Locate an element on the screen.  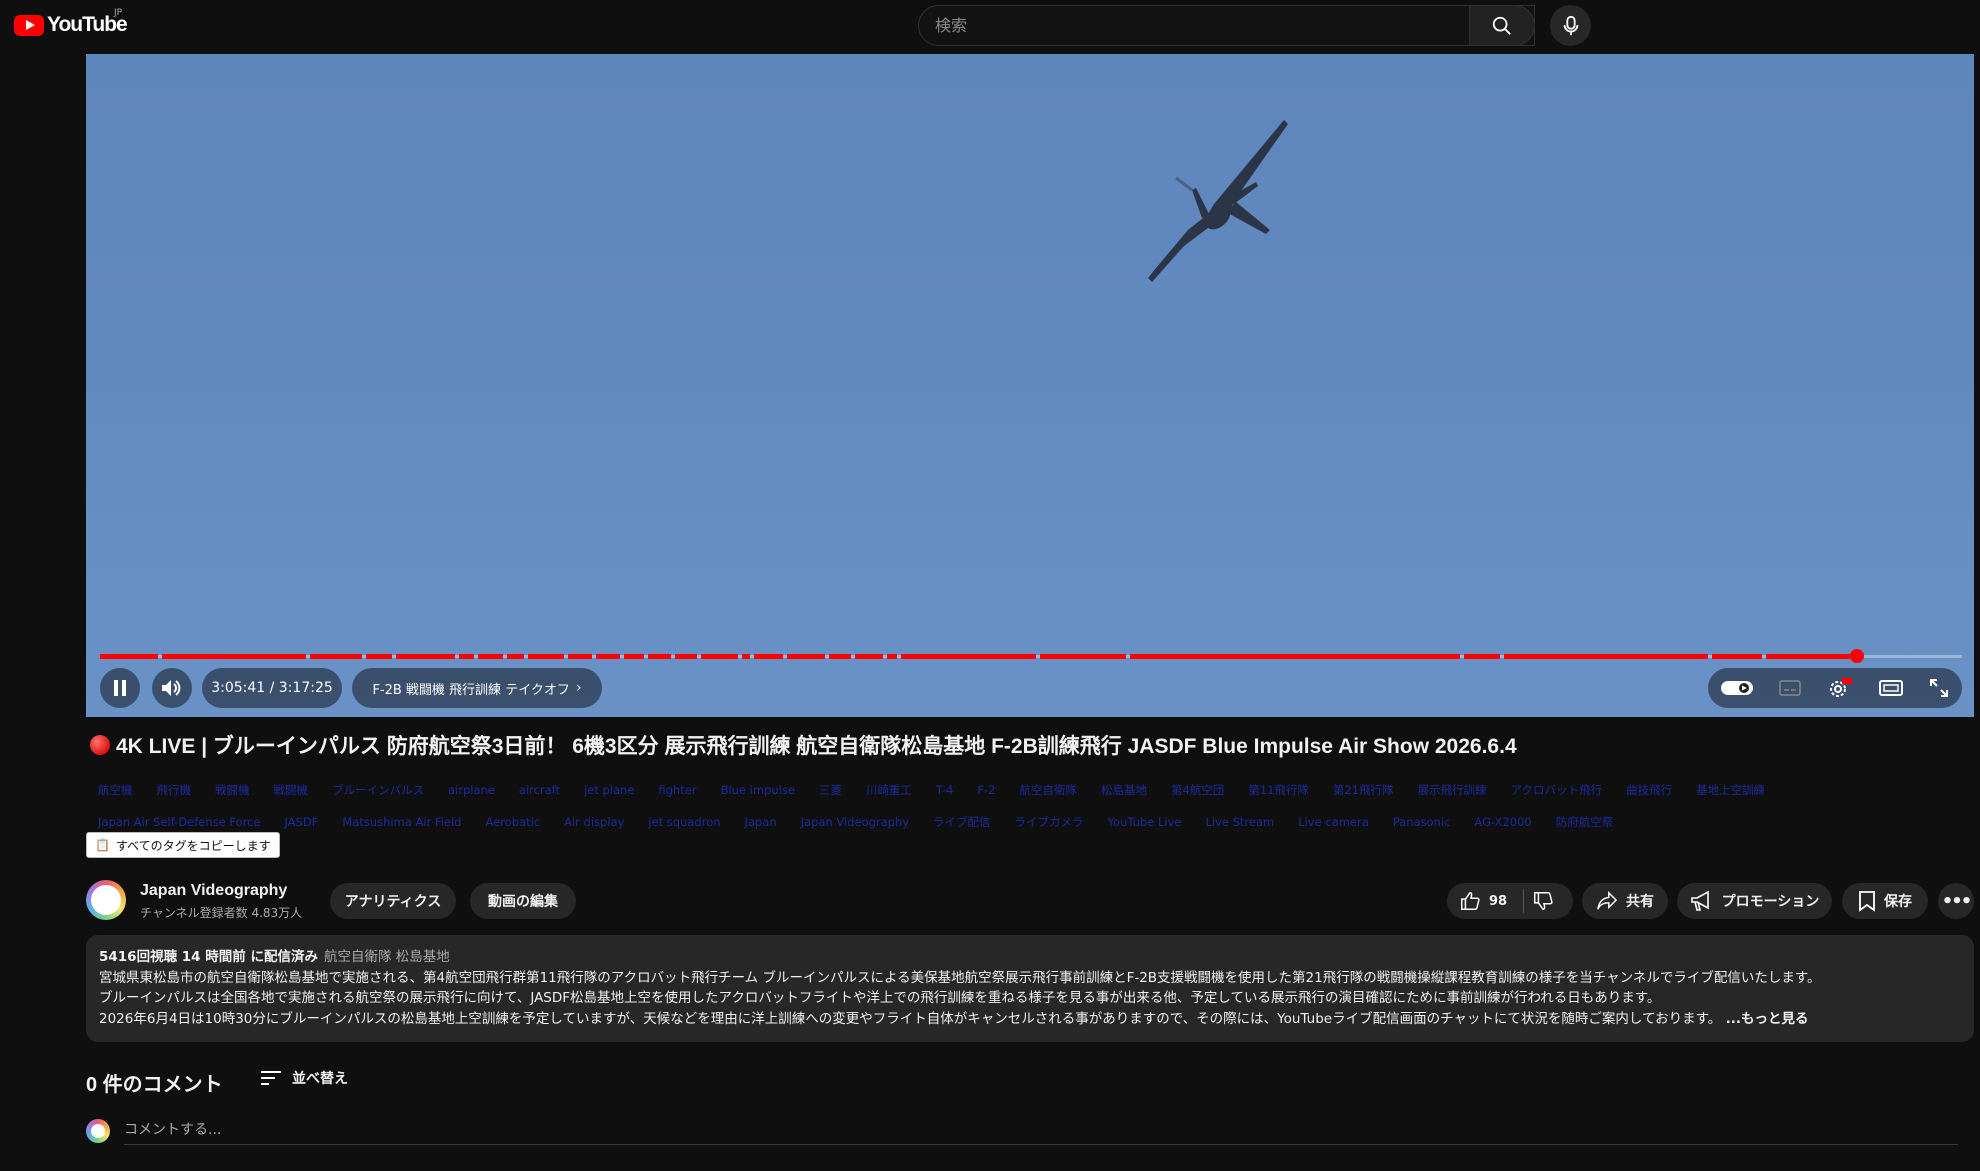
microphone-icon is located at coordinates (1570, 25).